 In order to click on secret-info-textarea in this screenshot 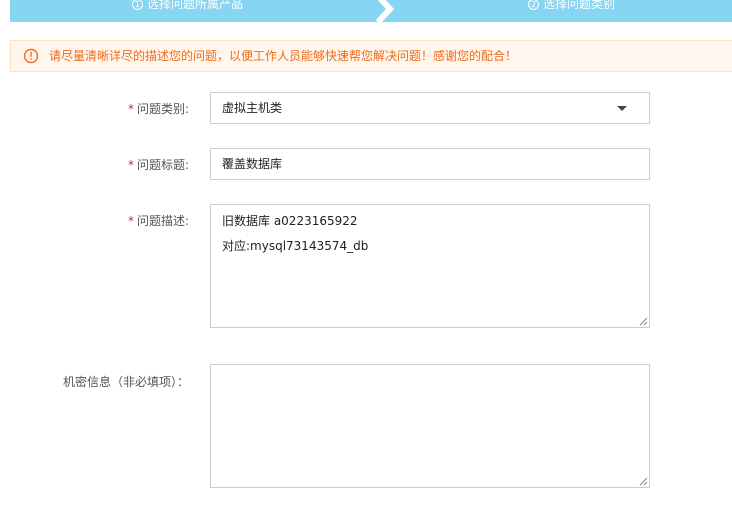, I will do `click(430, 426)`.